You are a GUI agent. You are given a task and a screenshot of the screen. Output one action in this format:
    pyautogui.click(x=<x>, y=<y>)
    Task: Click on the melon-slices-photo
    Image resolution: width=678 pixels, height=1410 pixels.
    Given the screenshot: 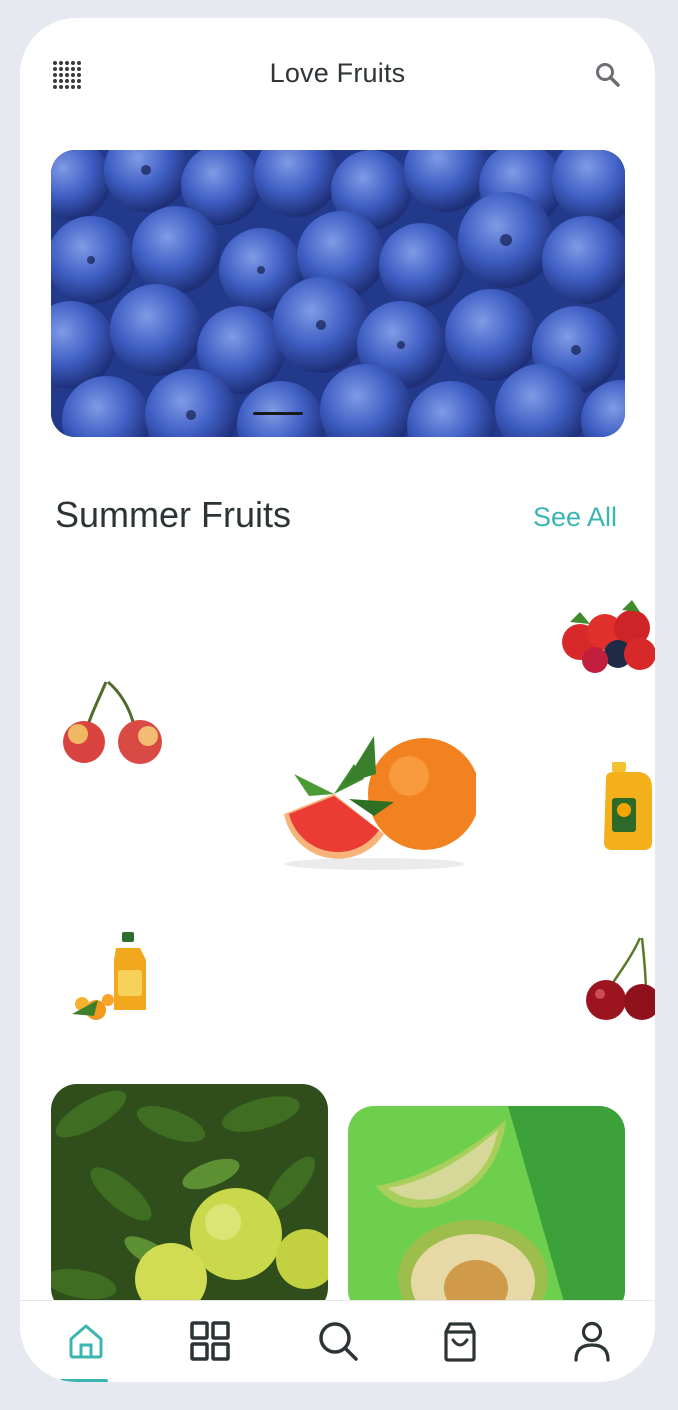 What is the action you would take?
    pyautogui.click(x=486, y=1211)
    